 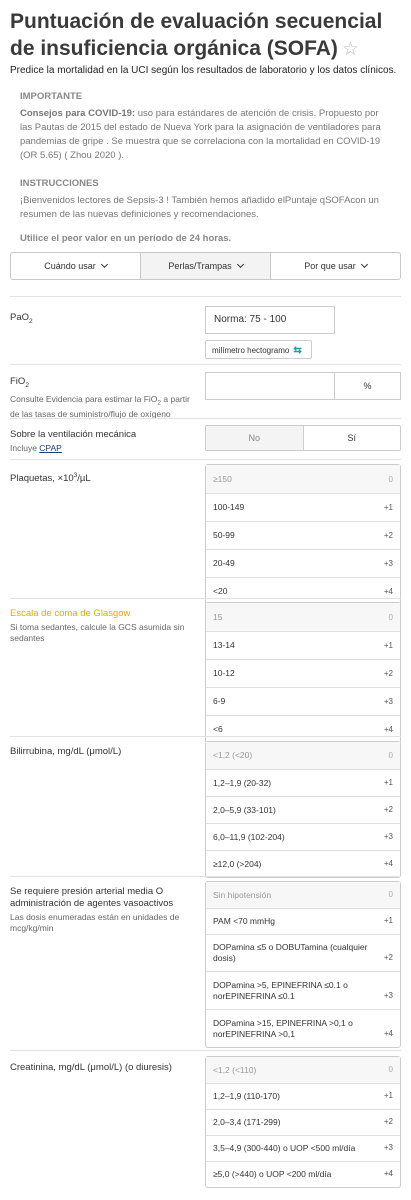 What do you see at coordinates (250, 319) in the screenshot?
I see `pao2-placeholder: Norma: 75 - 100` at bounding box center [250, 319].